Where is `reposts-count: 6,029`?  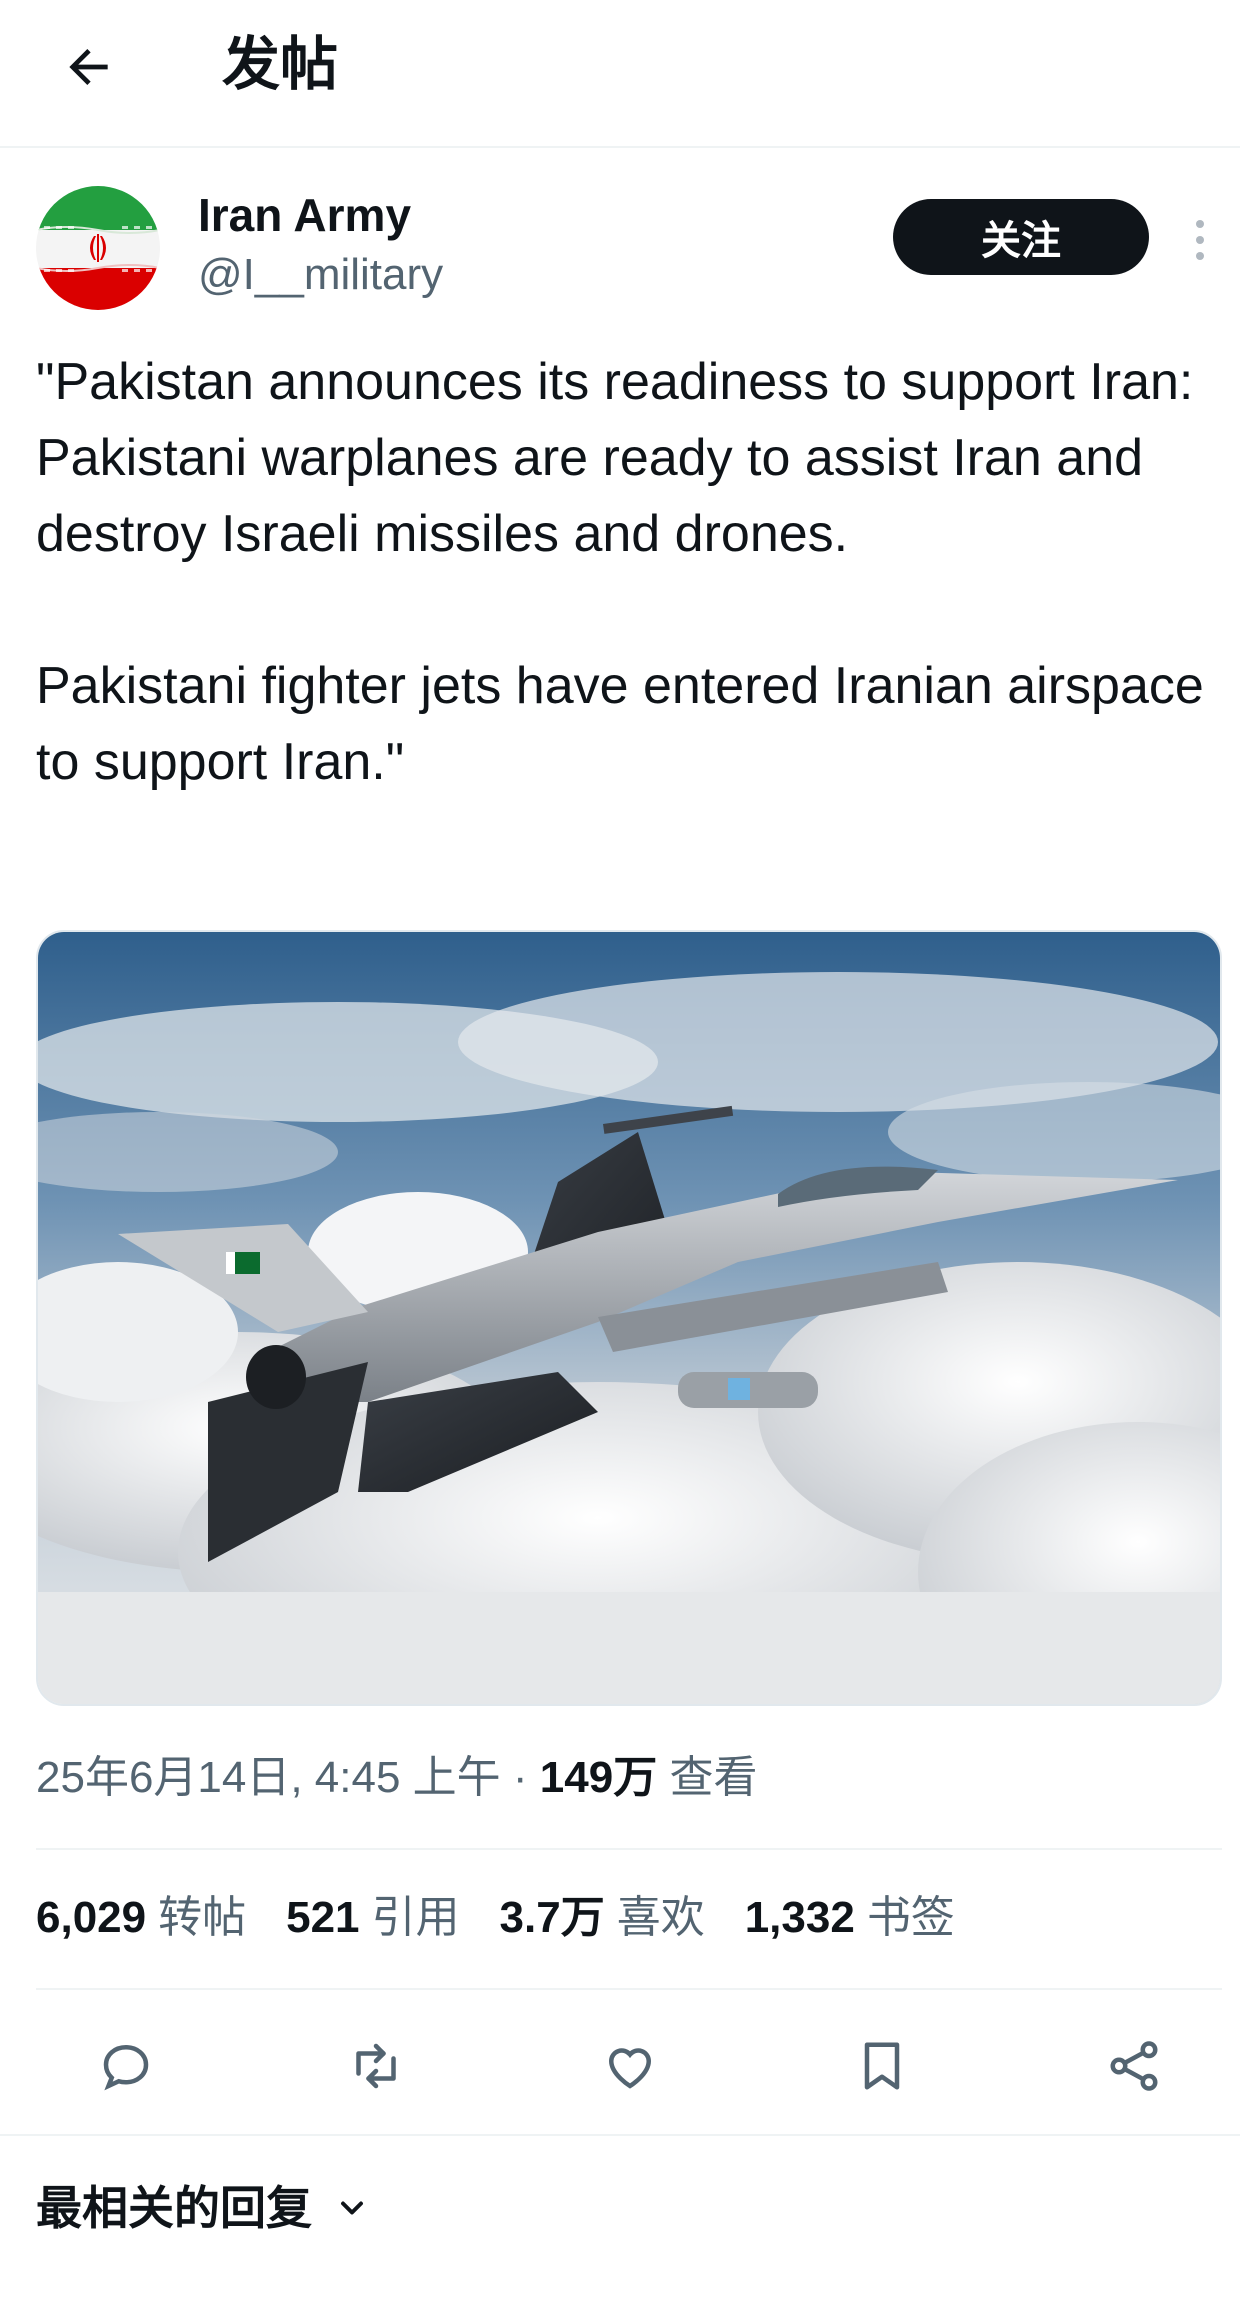
reposts-count: 6,029 is located at coordinates (91, 1917).